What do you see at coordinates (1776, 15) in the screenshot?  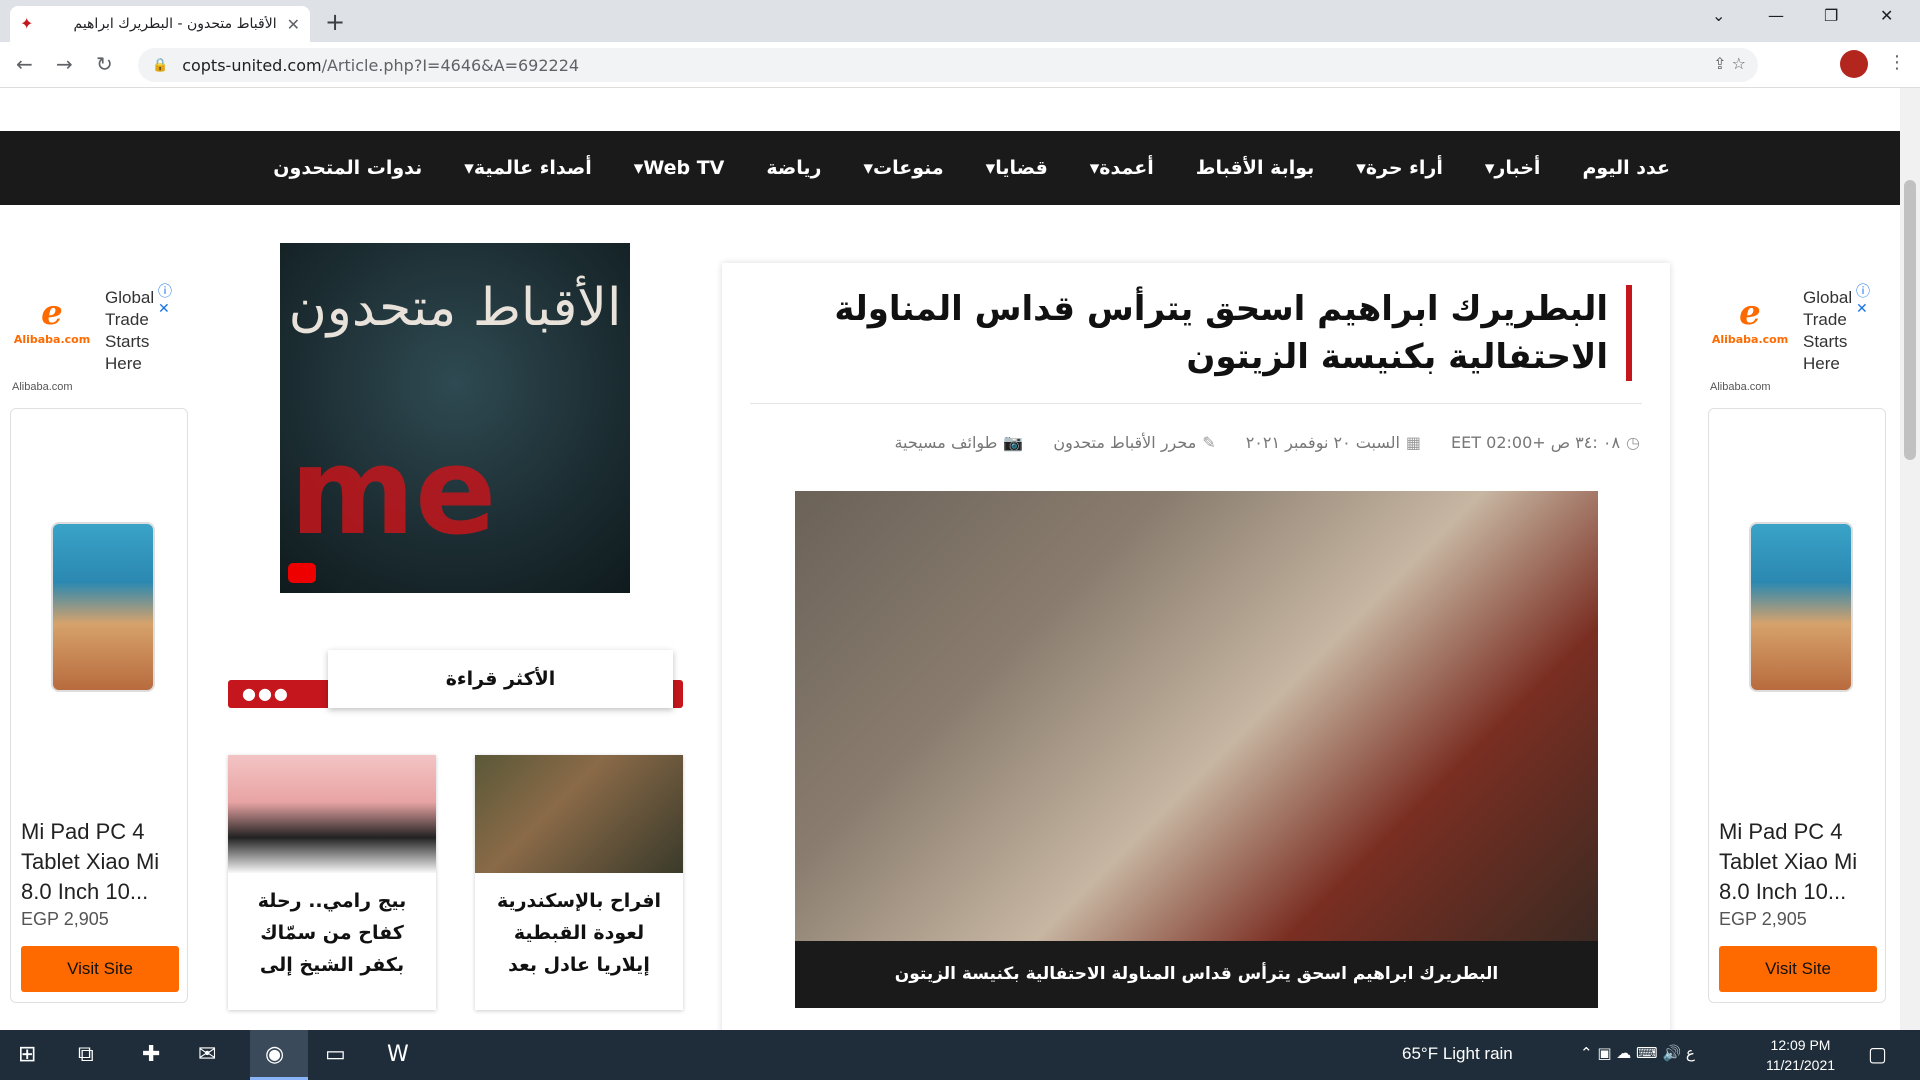 I see `minimize-button: —` at bounding box center [1776, 15].